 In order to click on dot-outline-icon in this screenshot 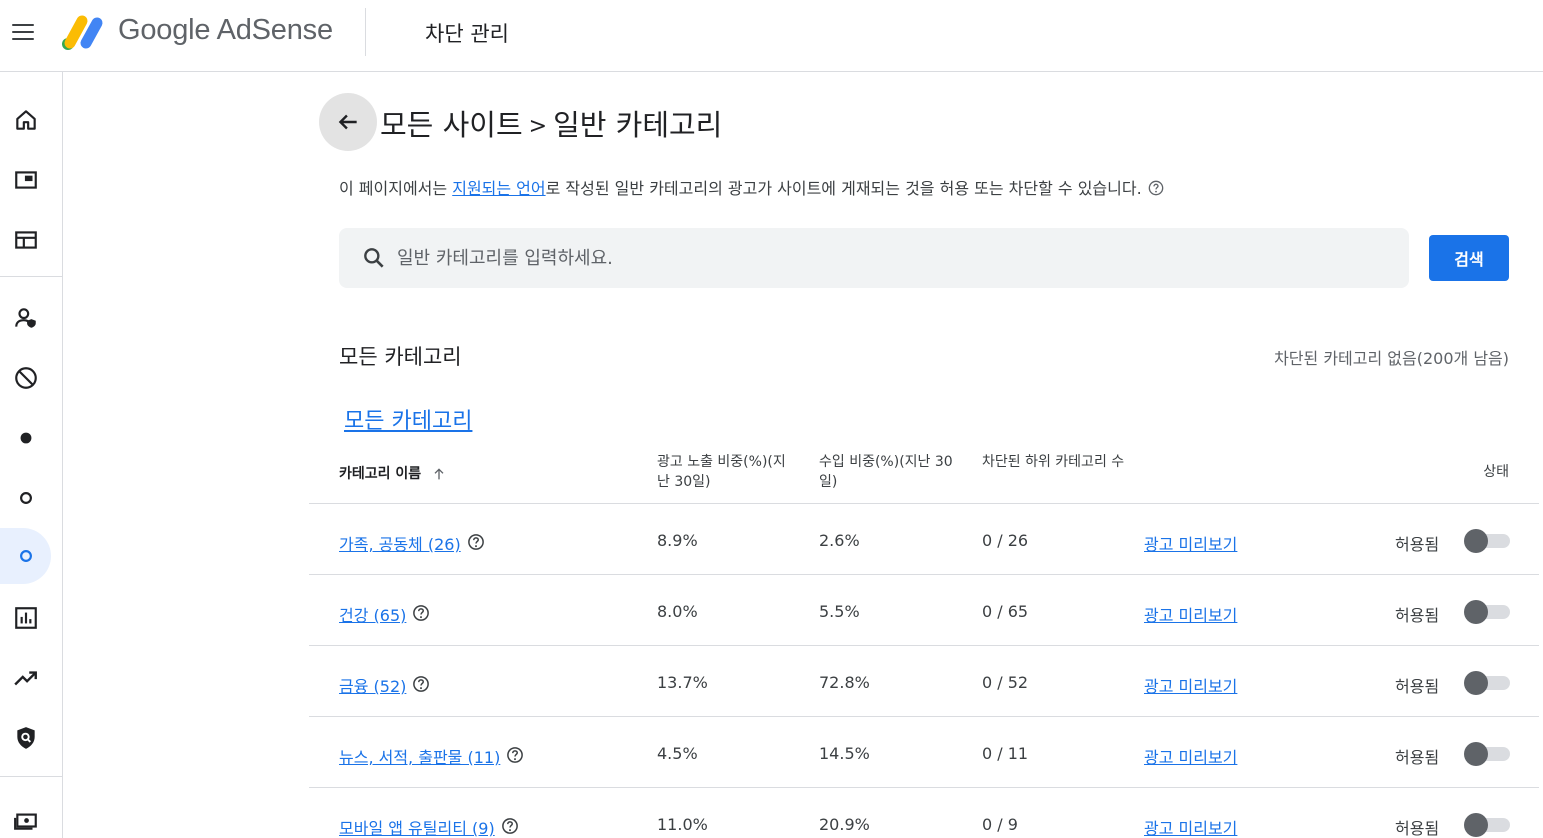, I will do `click(25, 498)`.